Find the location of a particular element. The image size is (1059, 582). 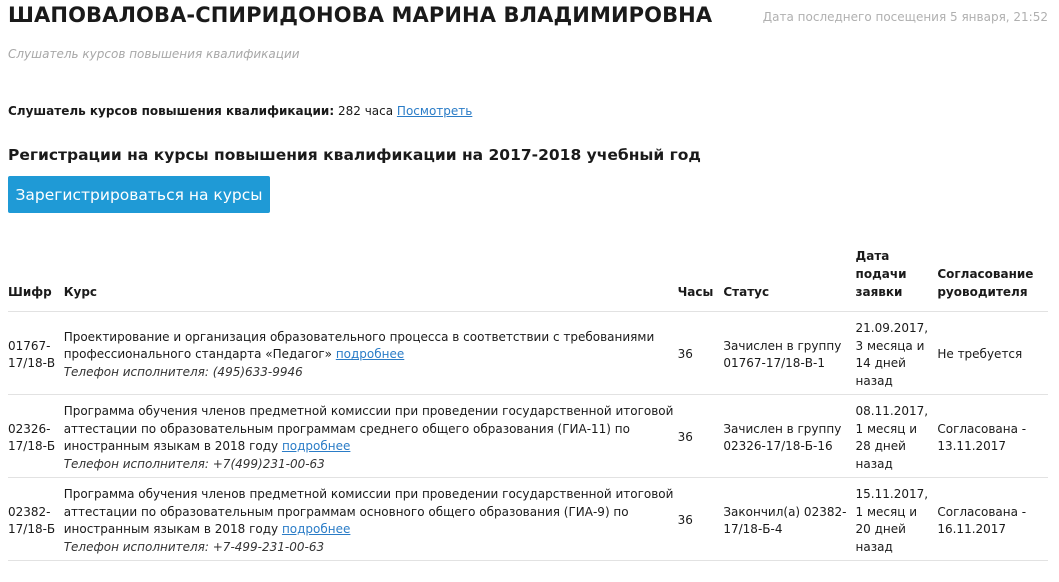

row-code: 01767-17/18-В is located at coordinates (36, 353).